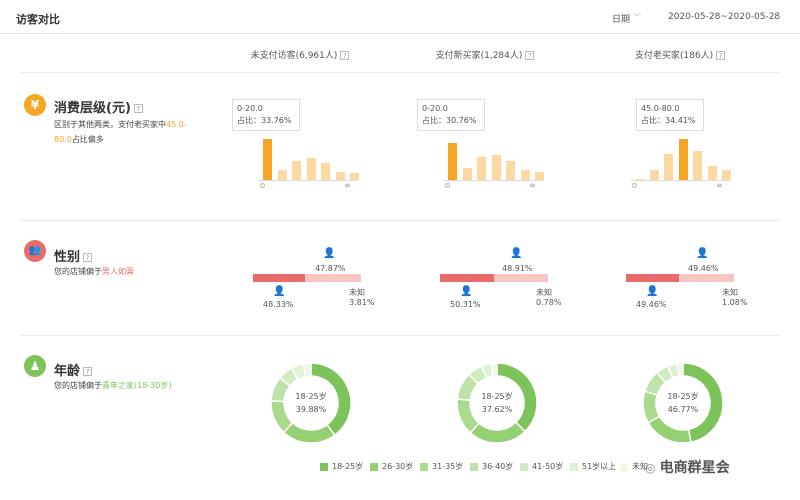  What do you see at coordinates (660, 108) in the screenshot?
I see `tooltip-range: 45.0-80.0` at bounding box center [660, 108].